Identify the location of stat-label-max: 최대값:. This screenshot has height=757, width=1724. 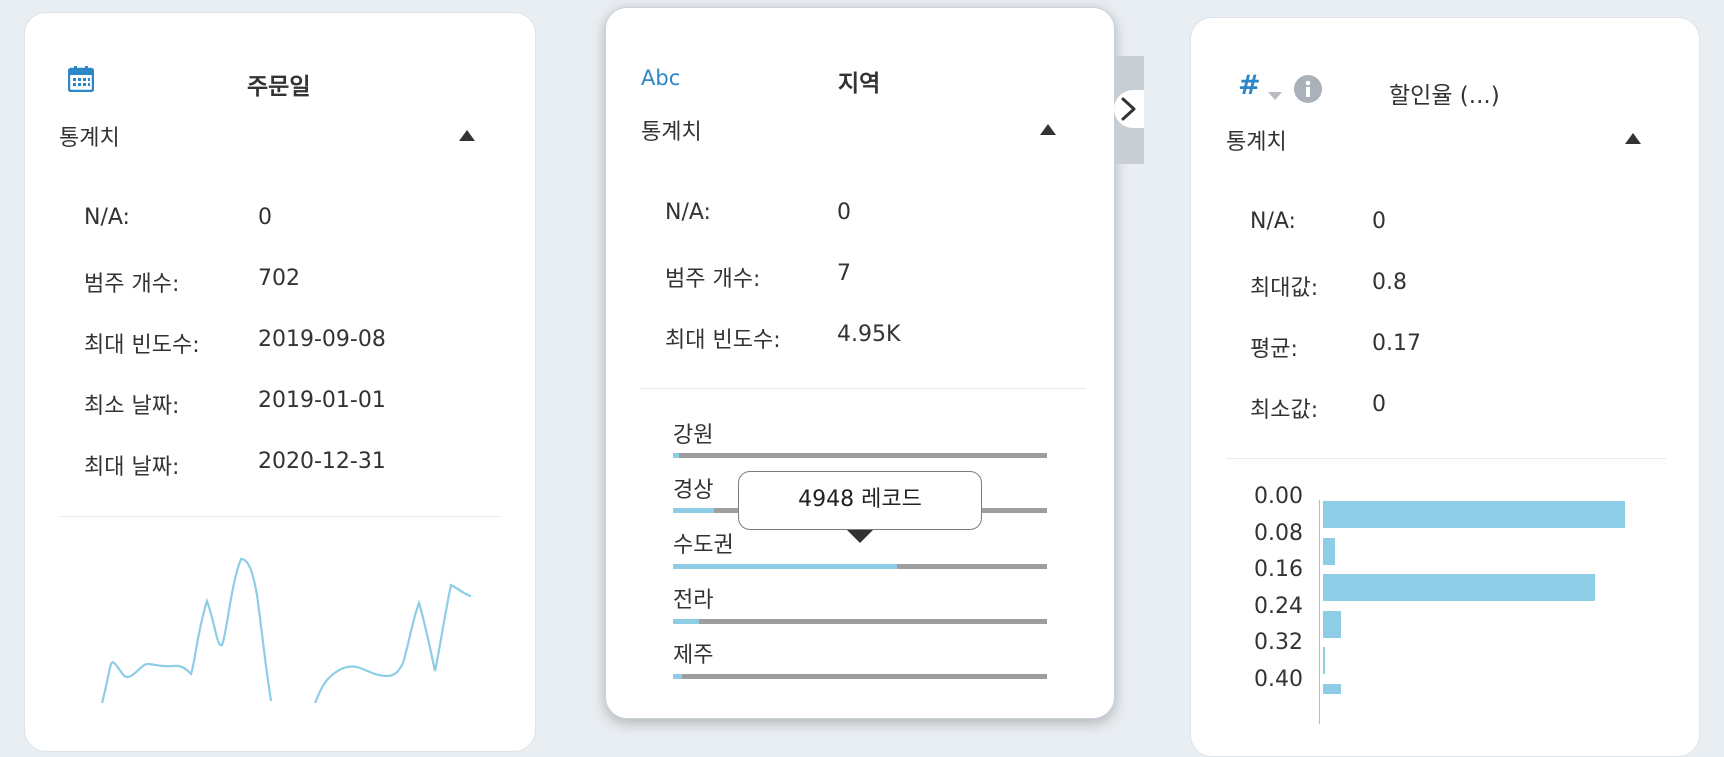
(1284, 288).